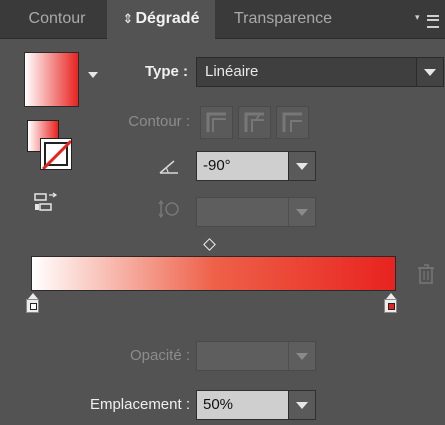 The width and height of the screenshot is (445, 425). I want to click on angle-dropdown-button, so click(301, 166).